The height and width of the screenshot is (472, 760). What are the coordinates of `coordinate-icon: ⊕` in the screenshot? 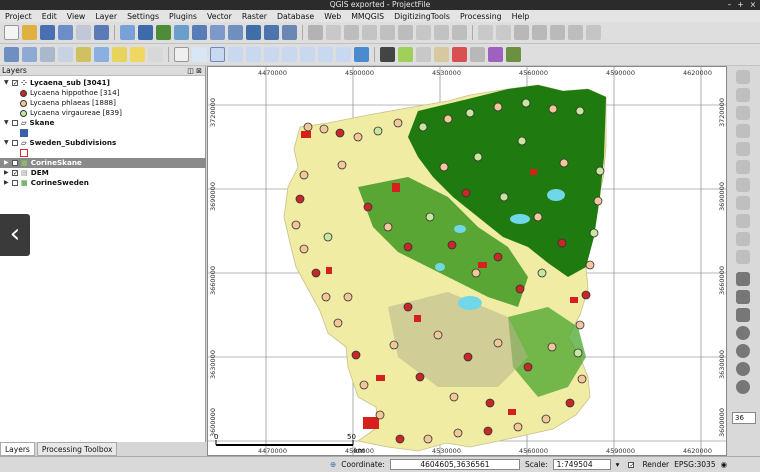 It's located at (333, 464).